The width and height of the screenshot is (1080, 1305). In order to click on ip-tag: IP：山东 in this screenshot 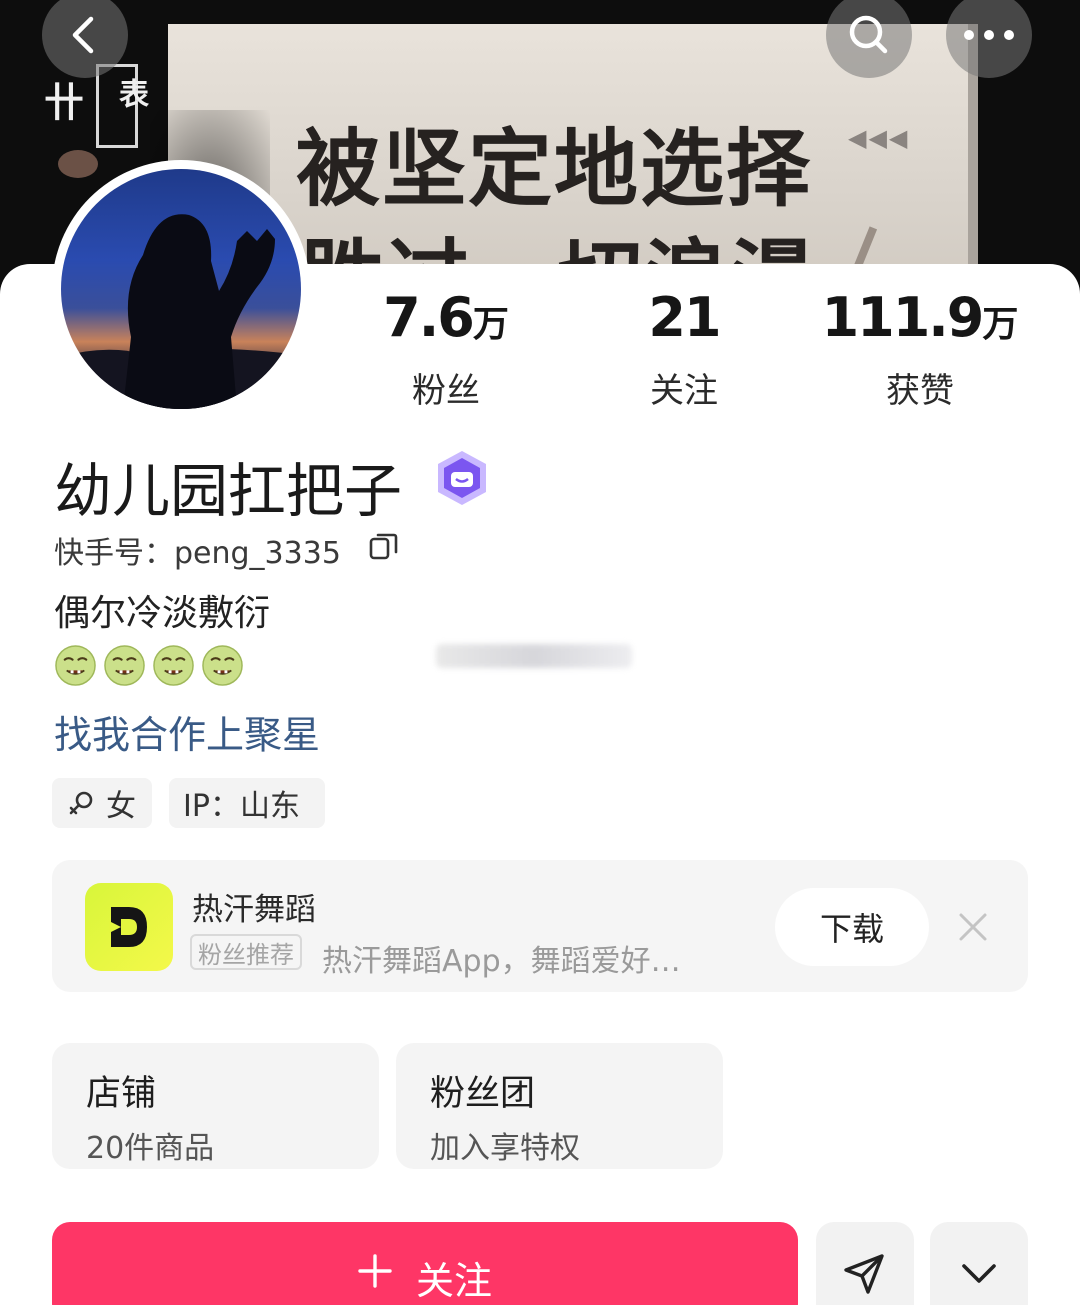, I will do `click(247, 803)`.